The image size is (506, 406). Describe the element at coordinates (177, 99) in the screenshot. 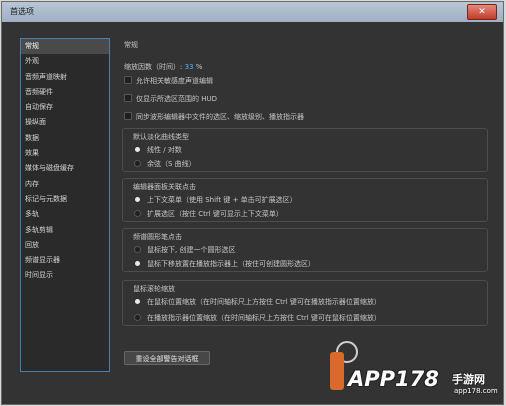

I see `checkbox-label: 仅显示所选区范围的 HUD` at that location.